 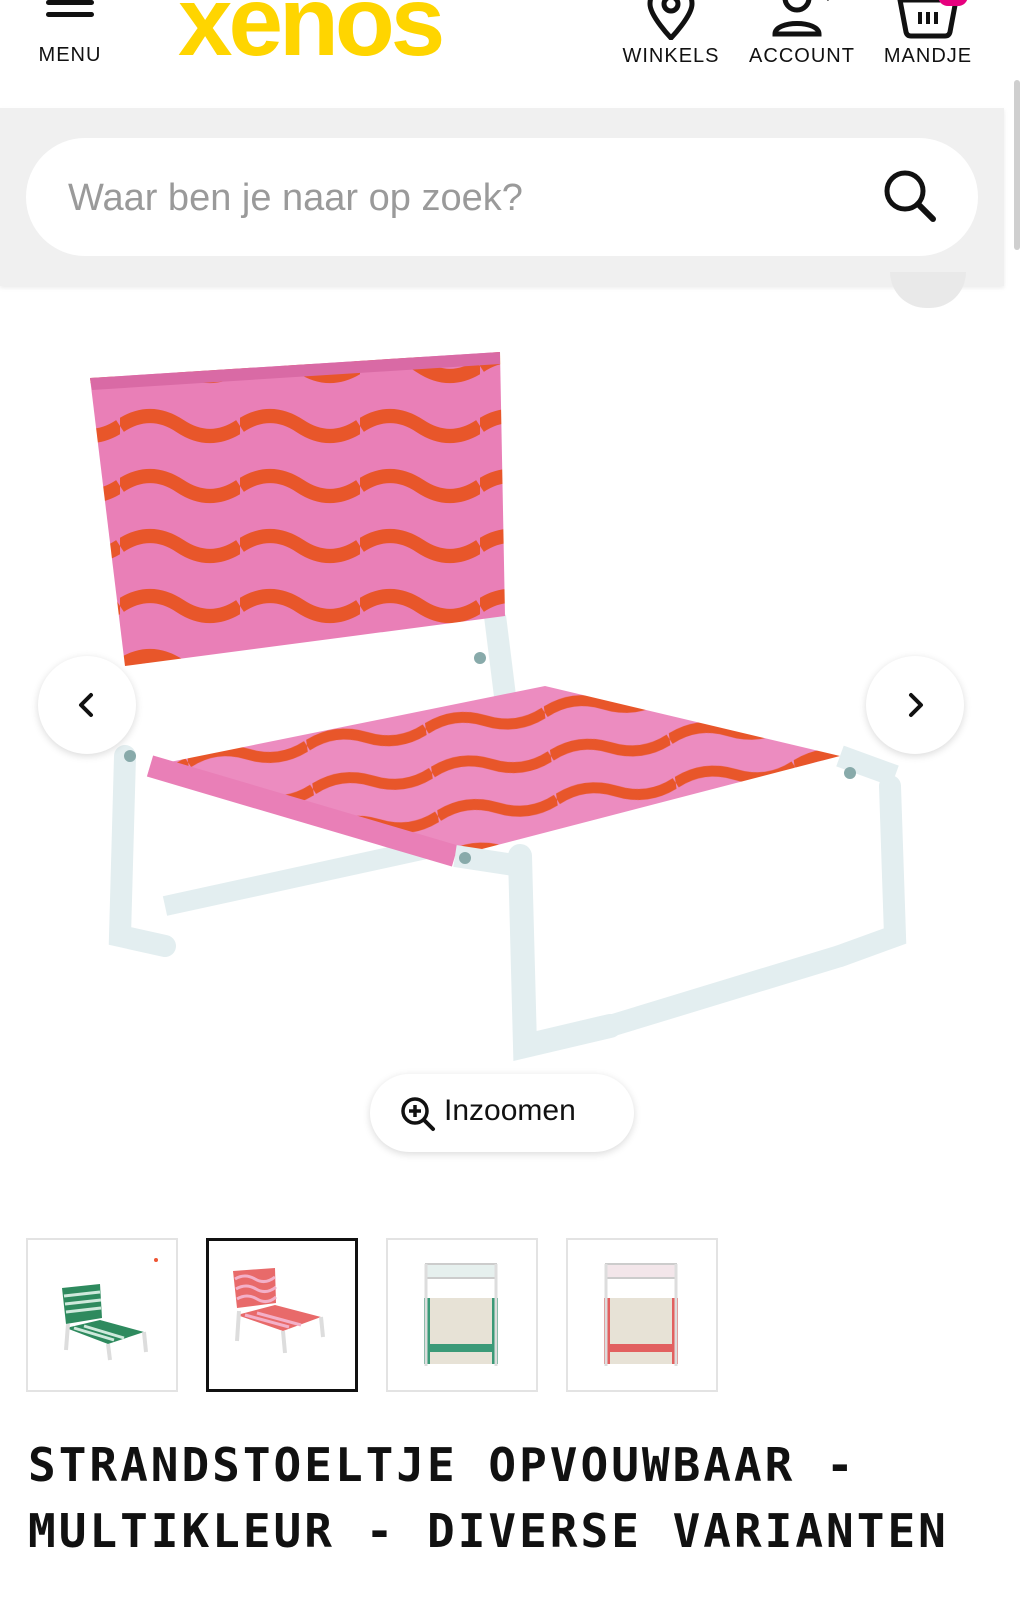 What do you see at coordinates (642, 1315) in the screenshot?
I see `thumbnail-red-folded` at bounding box center [642, 1315].